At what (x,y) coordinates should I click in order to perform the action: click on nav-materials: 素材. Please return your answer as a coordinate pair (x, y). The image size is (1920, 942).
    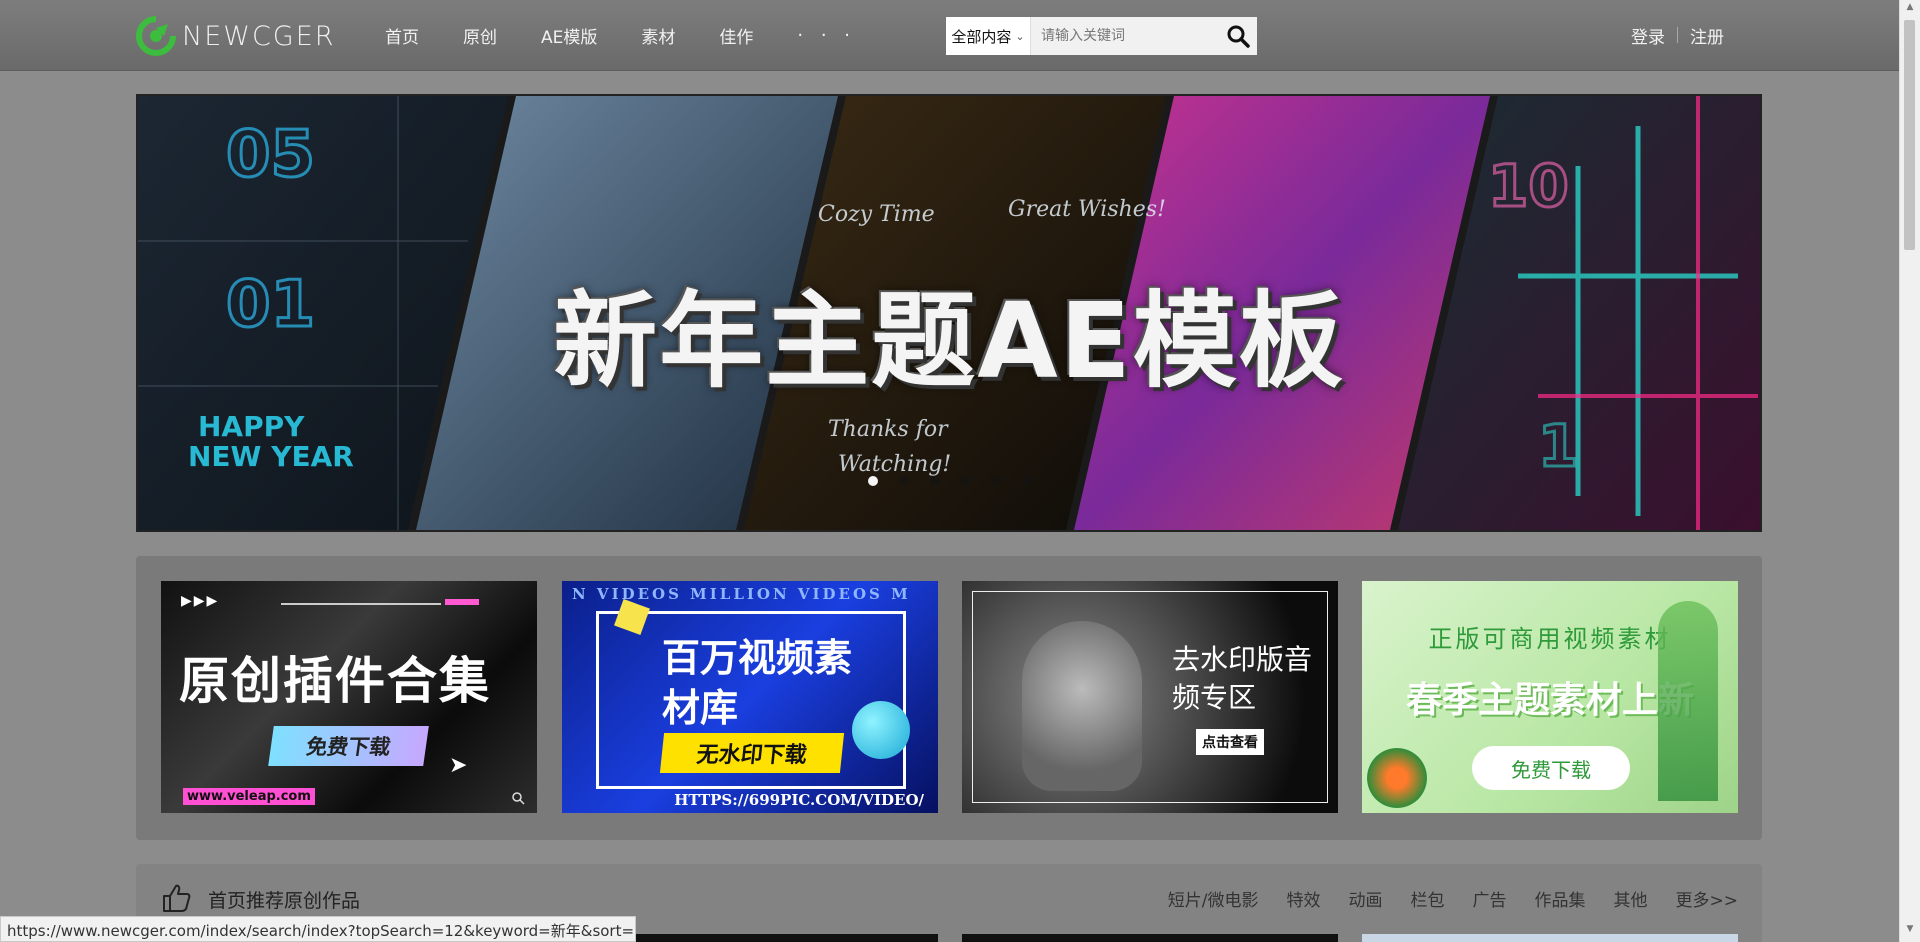
    Looking at the image, I should click on (658, 35).